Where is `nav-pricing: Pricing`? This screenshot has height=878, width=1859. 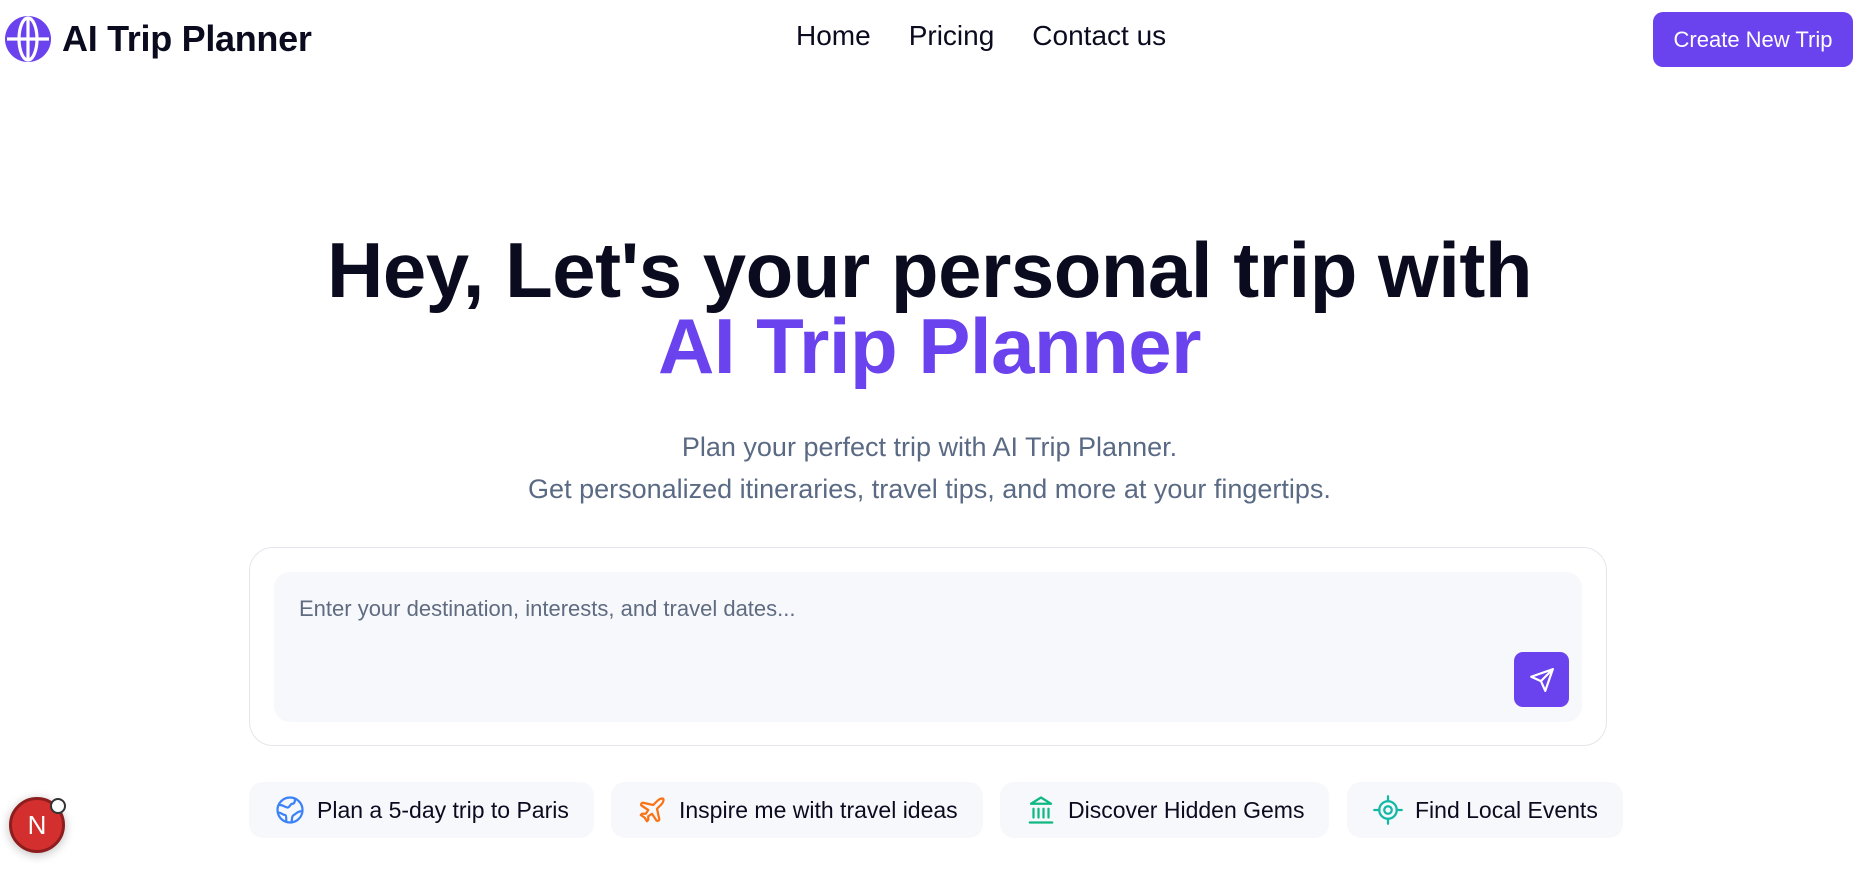 nav-pricing: Pricing is located at coordinates (952, 36).